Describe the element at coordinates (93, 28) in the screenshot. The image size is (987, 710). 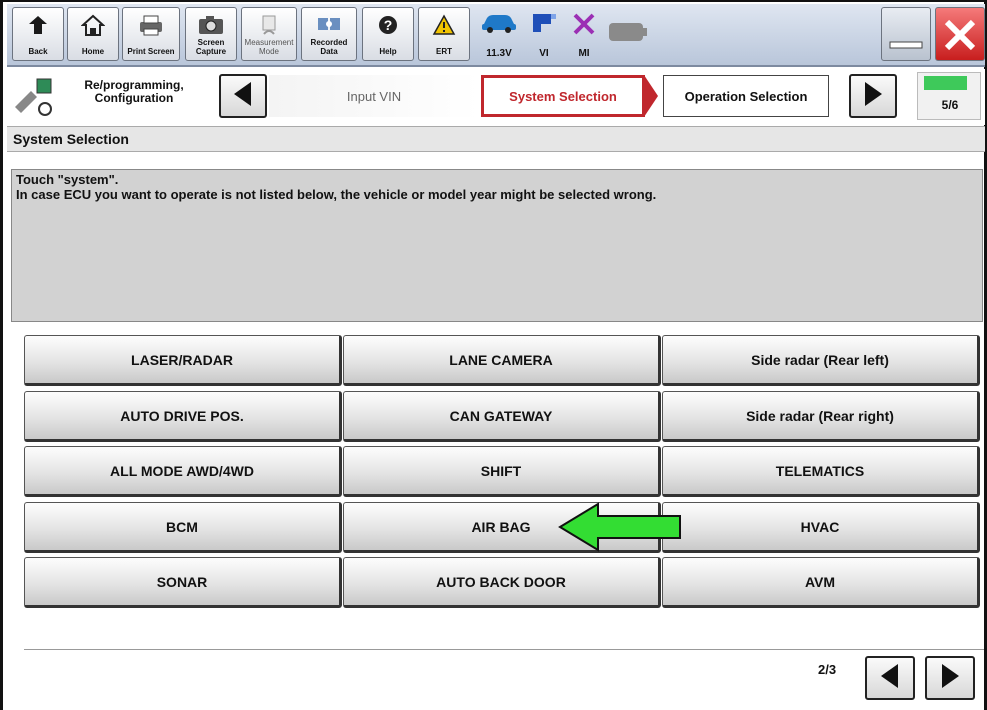
I see `home-icon` at that location.